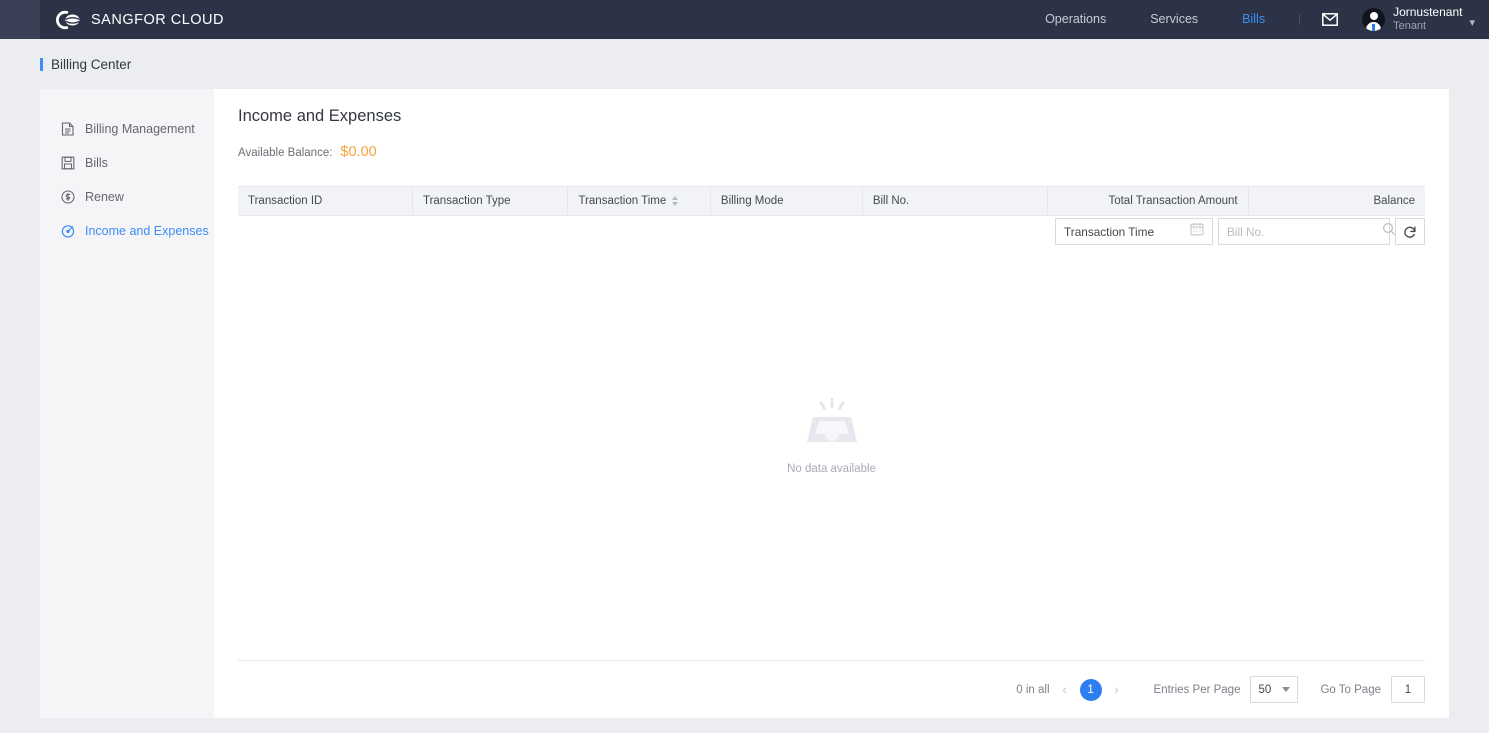  What do you see at coordinates (1408, 689) in the screenshot?
I see `go-to-page-input` at bounding box center [1408, 689].